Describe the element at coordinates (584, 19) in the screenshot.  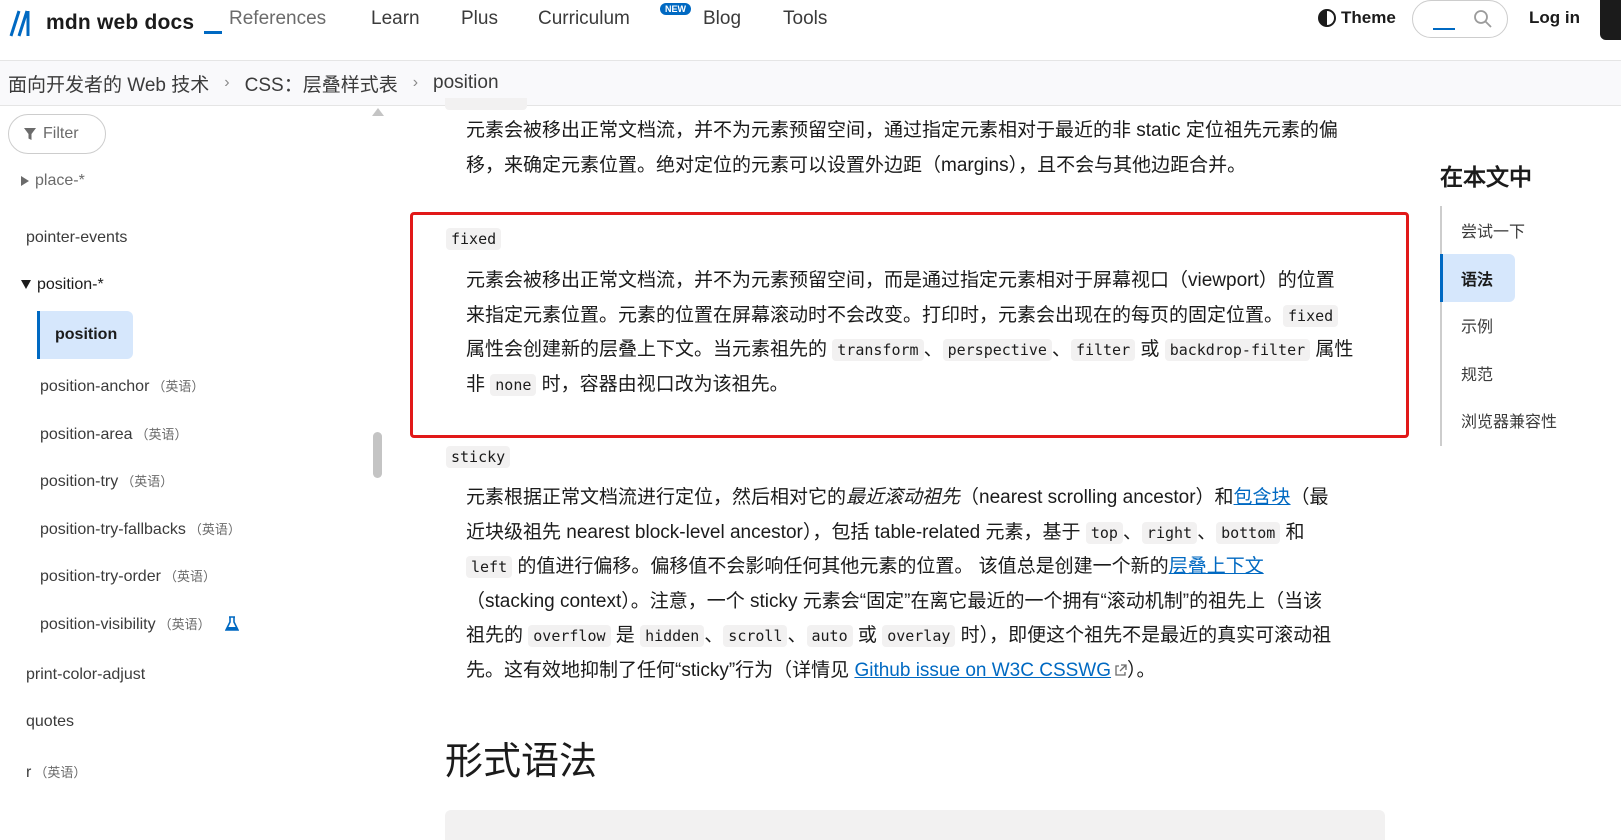
I see `nav-curriculum: Curriculum` at that location.